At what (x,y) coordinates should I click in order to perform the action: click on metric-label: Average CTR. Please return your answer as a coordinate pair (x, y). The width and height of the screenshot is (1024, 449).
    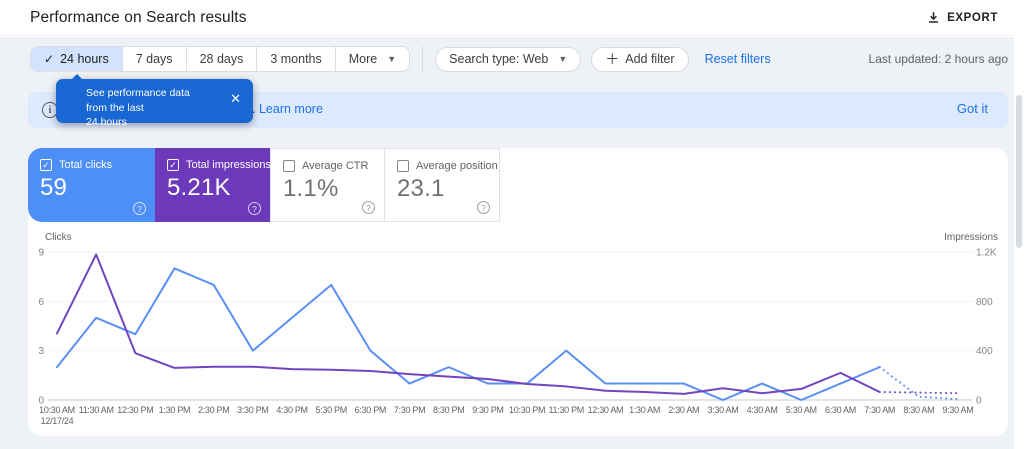
    Looking at the image, I should click on (335, 166).